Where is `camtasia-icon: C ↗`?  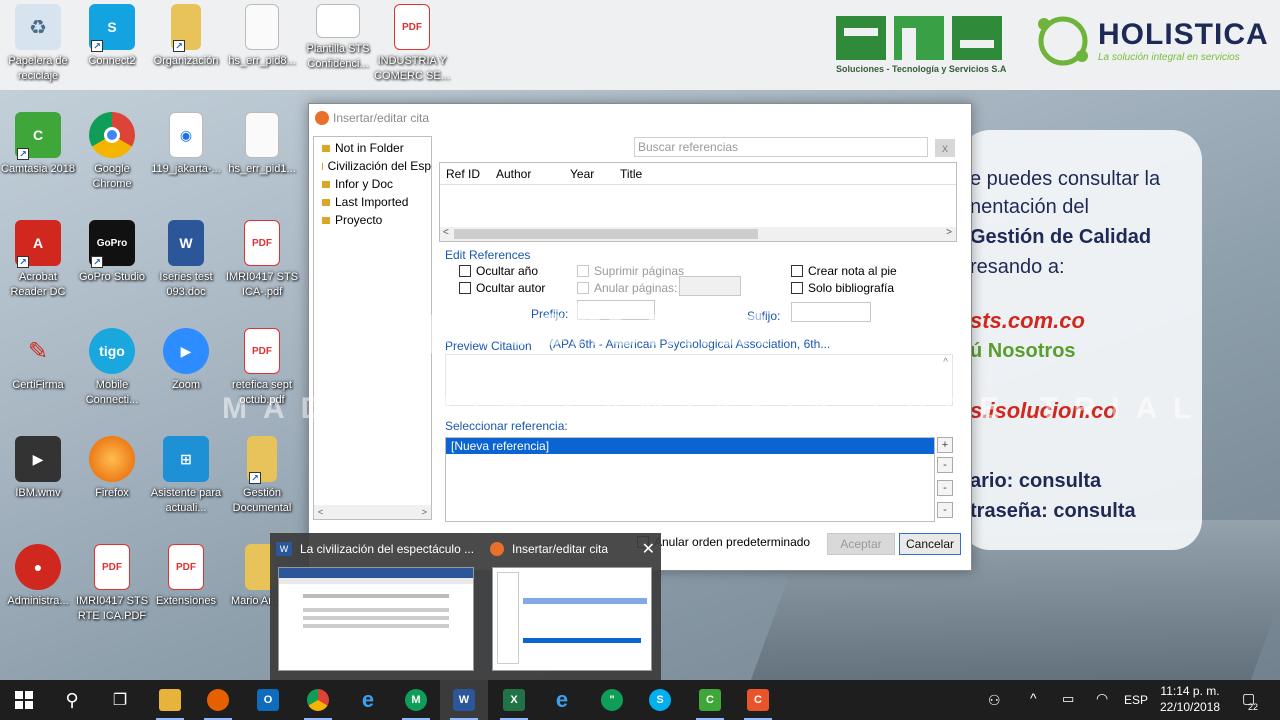
camtasia-icon: C ↗ is located at coordinates (38, 136).